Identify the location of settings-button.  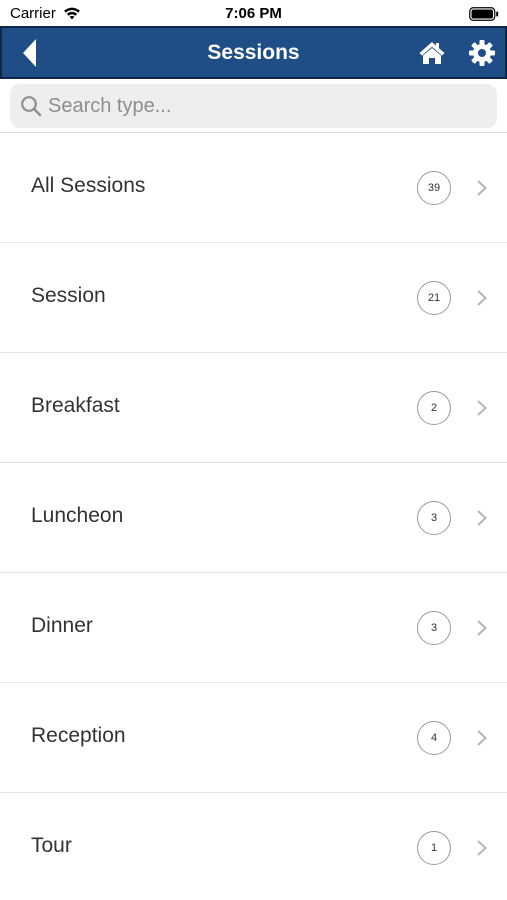
(482, 53).